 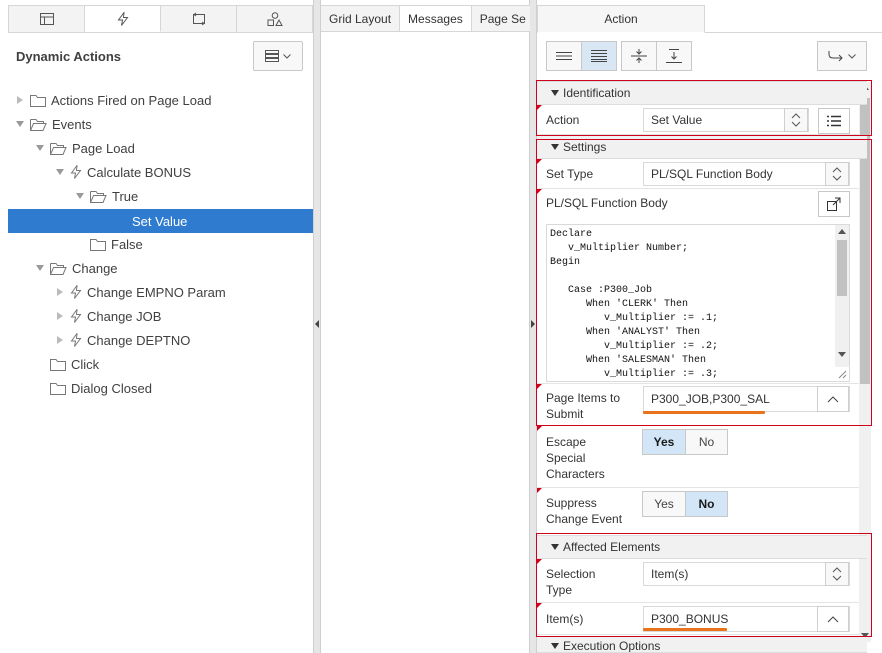 I want to click on goto-arrow-icon, so click(x=835, y=56).